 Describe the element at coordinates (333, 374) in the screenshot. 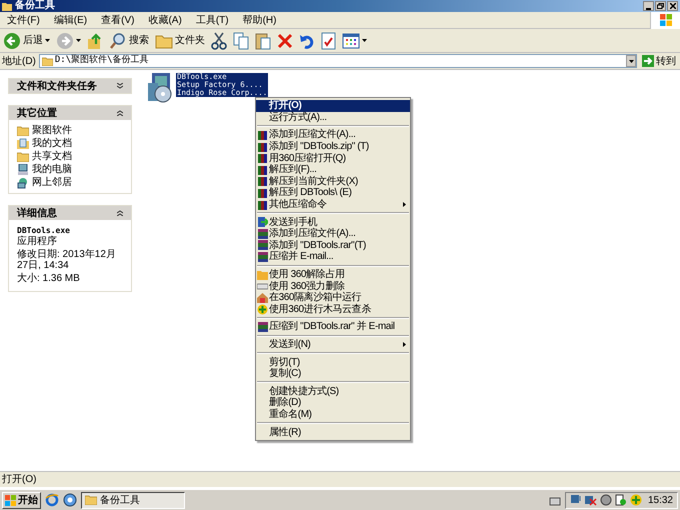

I see `context-menu-item: 复制(C)` at that location.